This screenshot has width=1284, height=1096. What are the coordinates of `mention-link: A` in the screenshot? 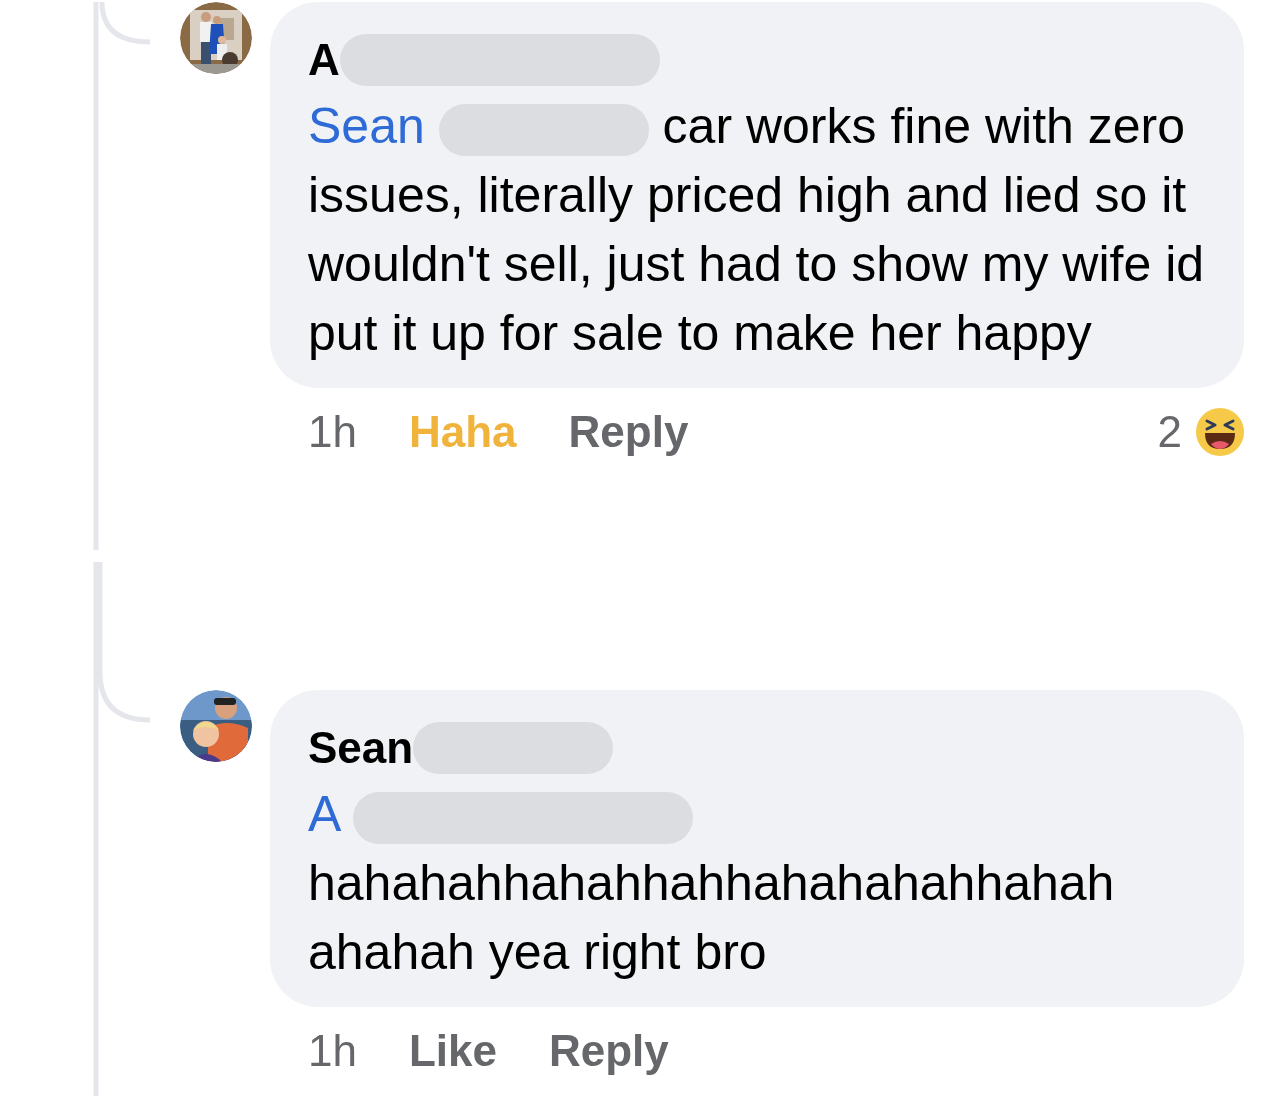 It's located at (323, 814).